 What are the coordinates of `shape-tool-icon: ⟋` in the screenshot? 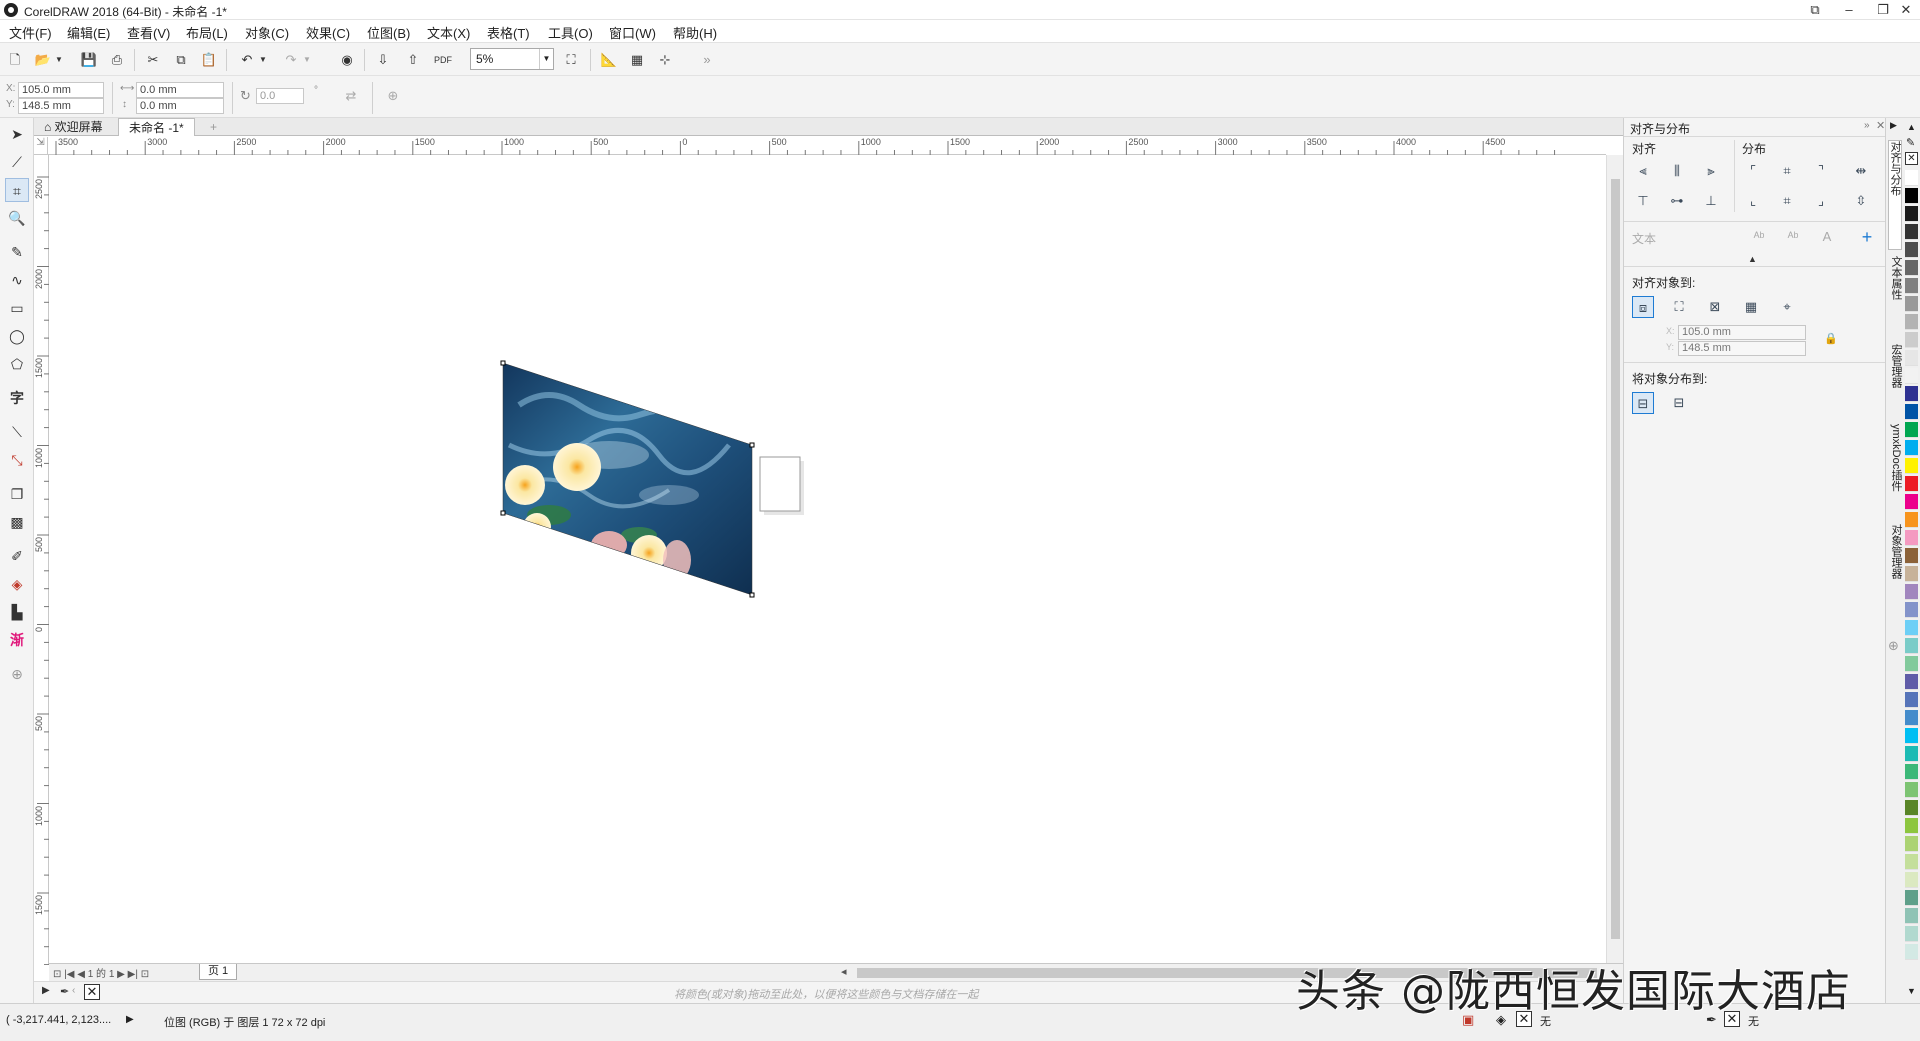 It's located at (17, 162).